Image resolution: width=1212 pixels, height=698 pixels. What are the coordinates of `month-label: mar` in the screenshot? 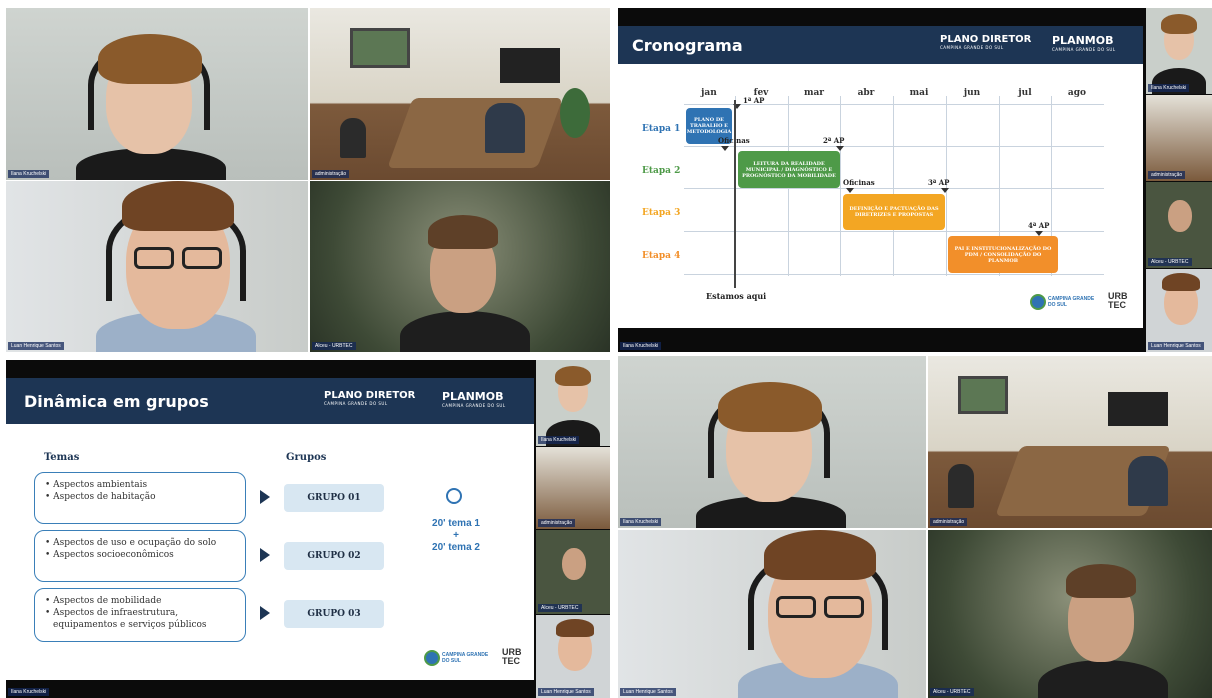 It's located at (814, 93).